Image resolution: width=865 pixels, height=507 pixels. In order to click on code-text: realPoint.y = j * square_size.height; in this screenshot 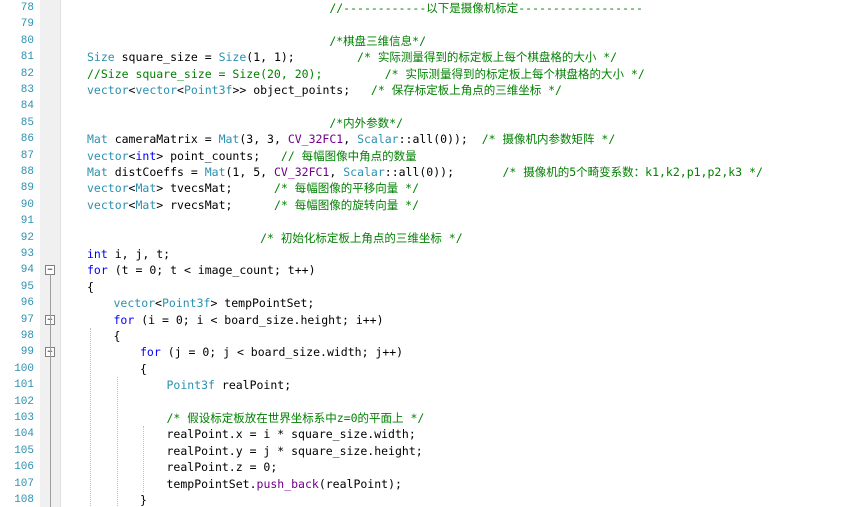, I will do `click(295, 451)`.